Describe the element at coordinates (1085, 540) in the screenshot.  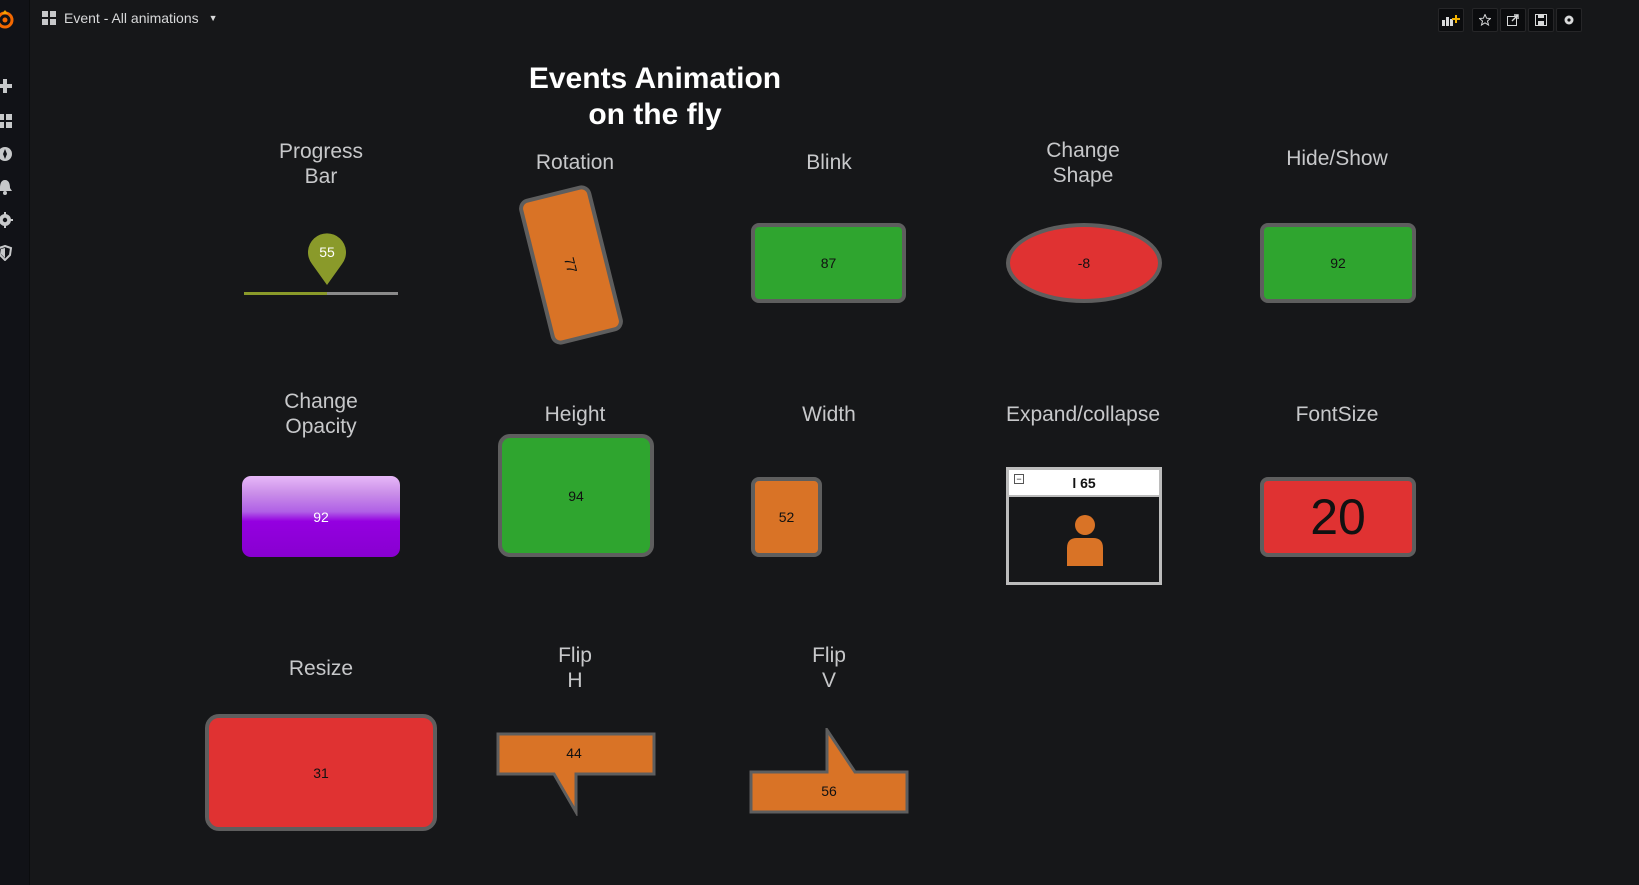
I see `person-icon` at that location.